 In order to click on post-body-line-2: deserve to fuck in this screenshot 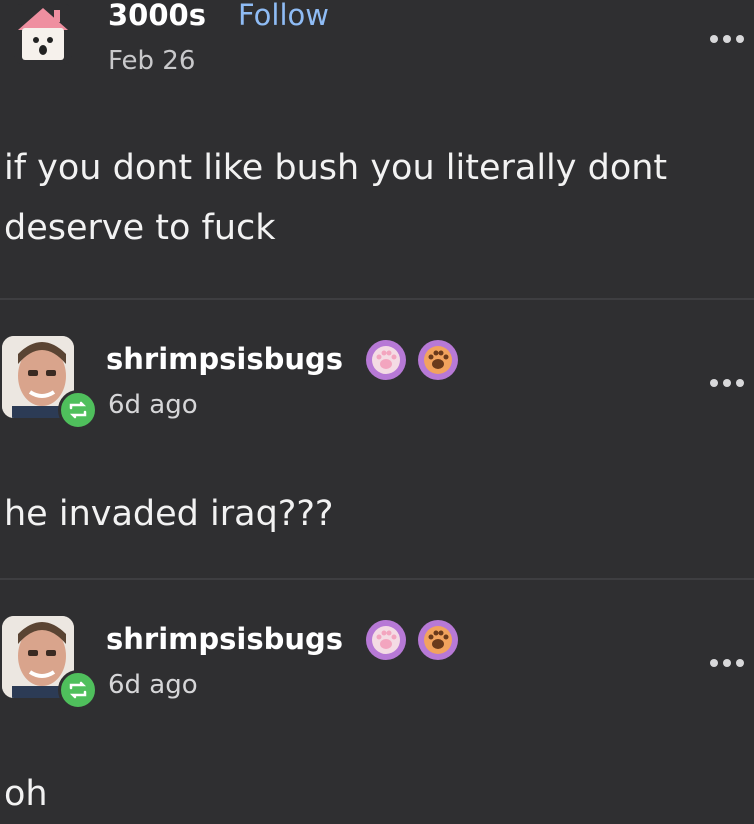, I will do `click(140, 228)`.